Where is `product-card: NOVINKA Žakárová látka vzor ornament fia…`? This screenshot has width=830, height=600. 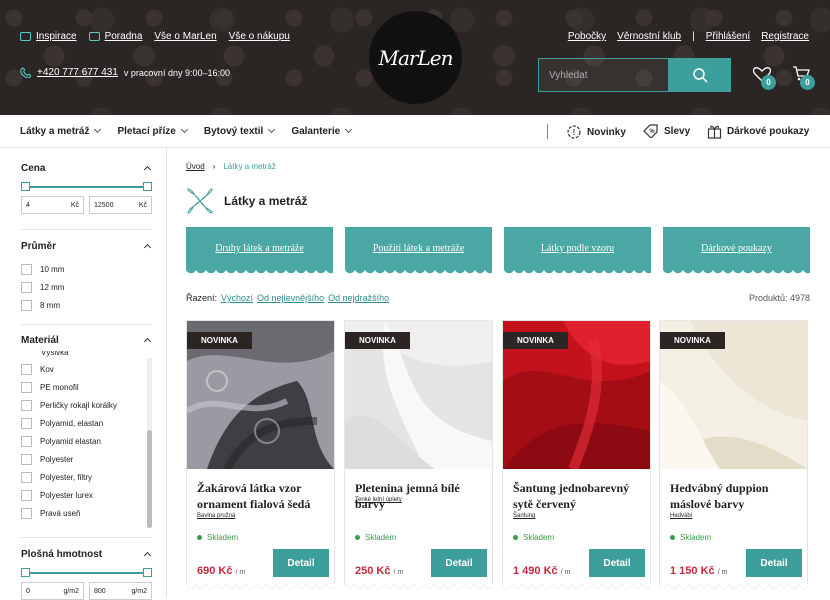 product-card: NOVINKA Žakárová látka vzor ornament fia… is located at coordinates (260, 455).